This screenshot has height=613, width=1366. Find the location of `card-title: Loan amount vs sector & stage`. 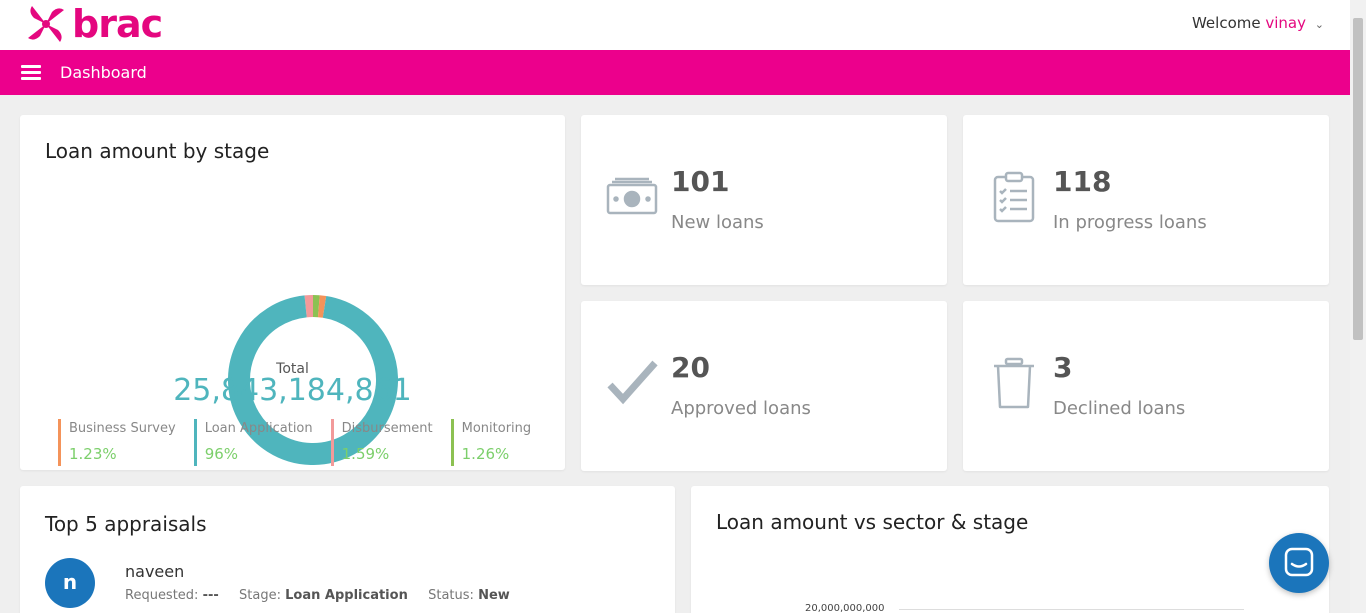

card-title: Loan amount vs sector & stage is located at coordinates (872, 522).